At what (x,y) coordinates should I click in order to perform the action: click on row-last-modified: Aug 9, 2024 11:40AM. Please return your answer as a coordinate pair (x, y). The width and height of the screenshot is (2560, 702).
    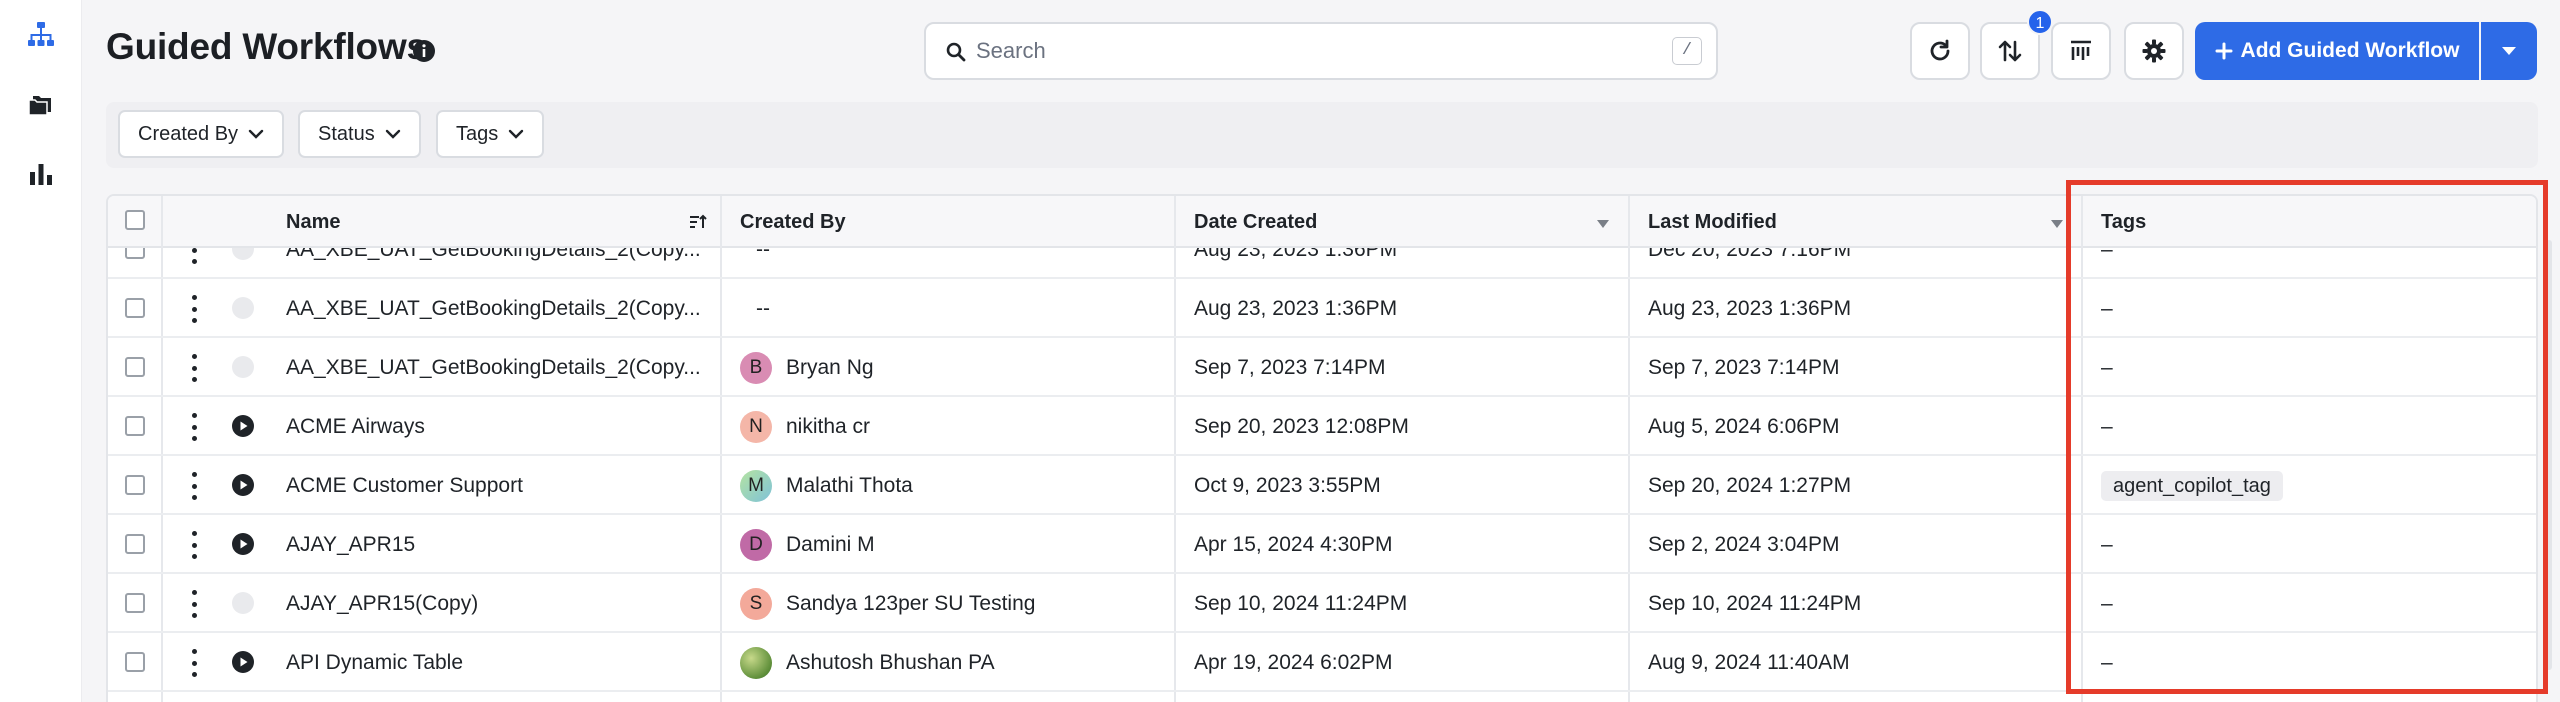
    Looking at the image, I should click on (1749, 662).